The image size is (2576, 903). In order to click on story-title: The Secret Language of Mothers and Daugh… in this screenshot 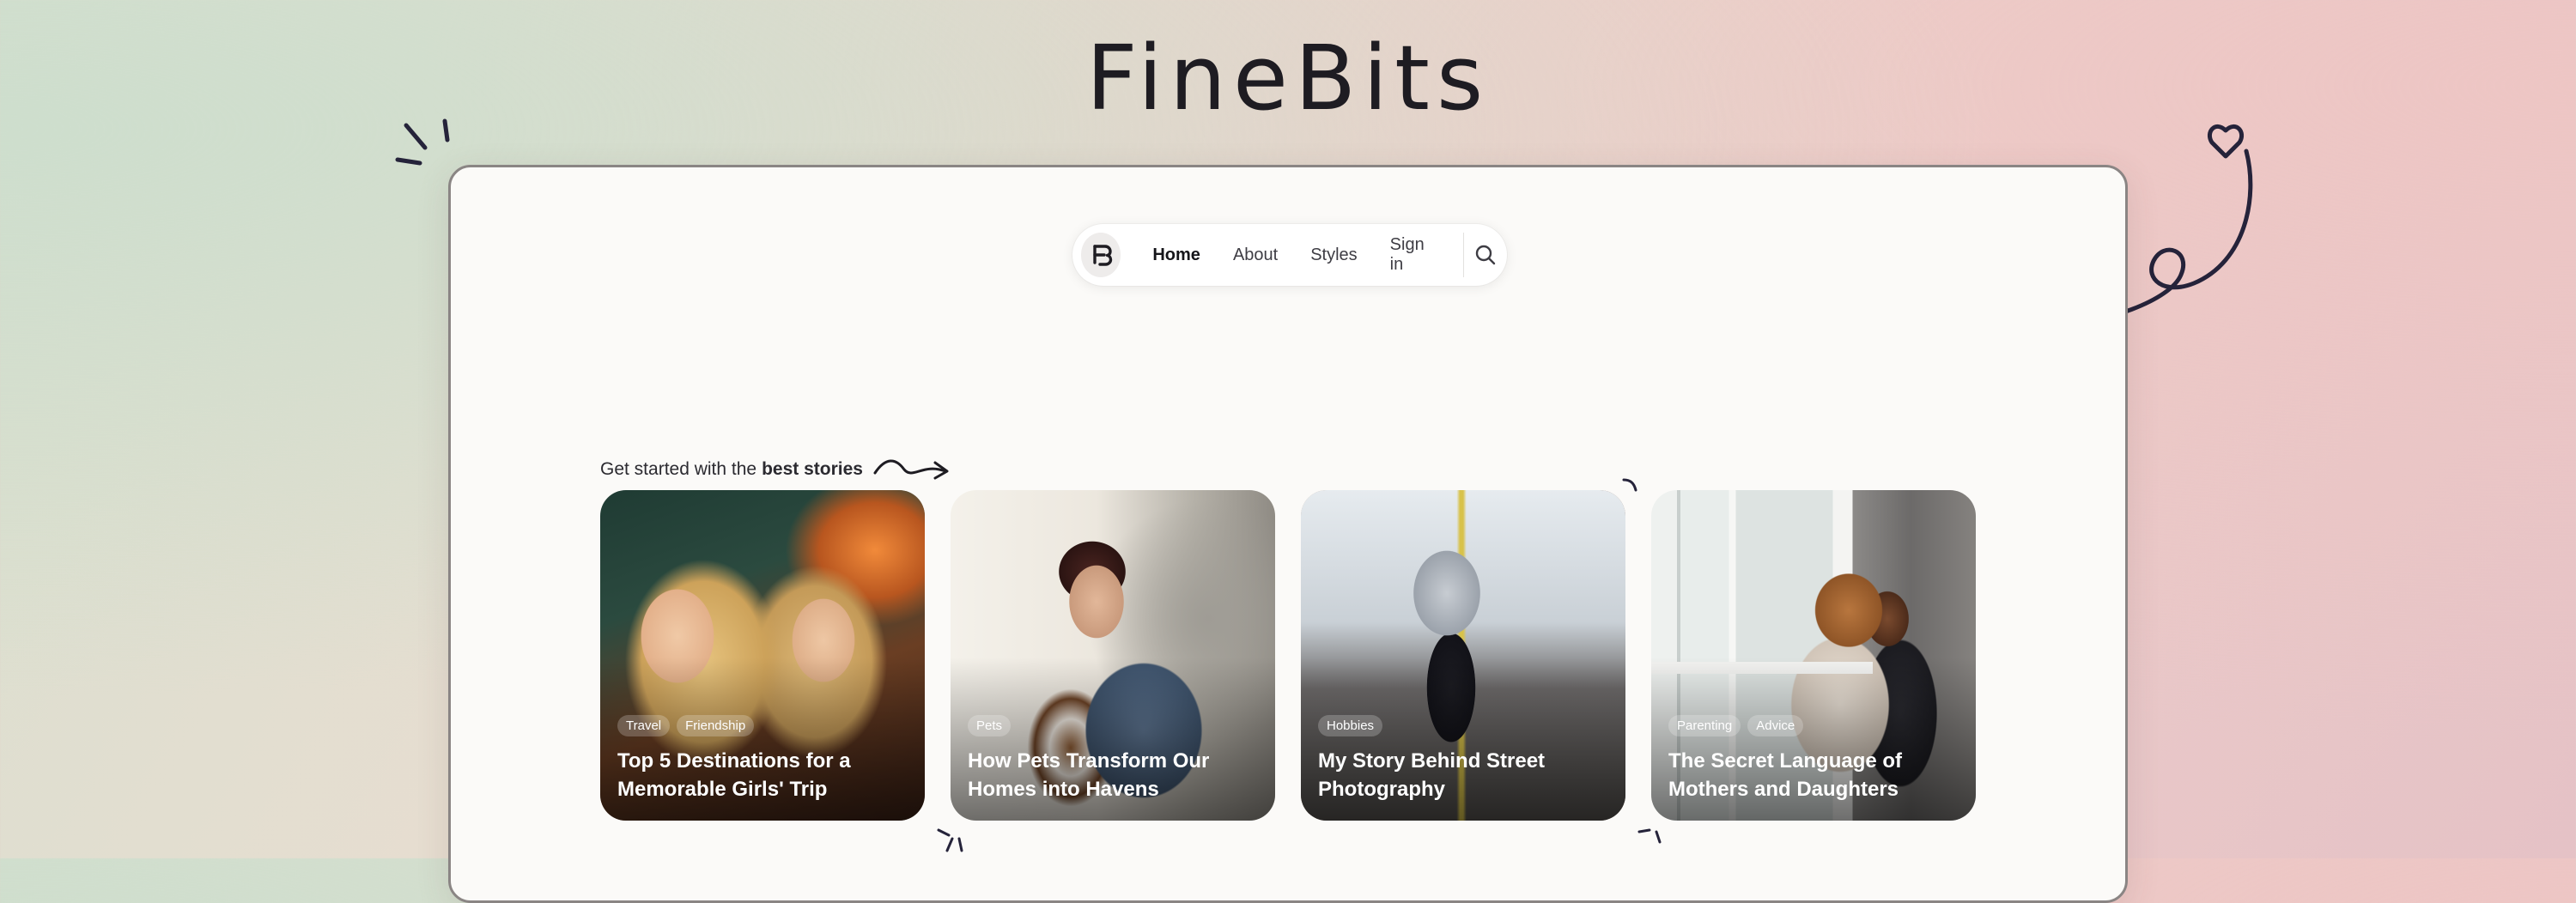, I will do `click(1814, 775)`.